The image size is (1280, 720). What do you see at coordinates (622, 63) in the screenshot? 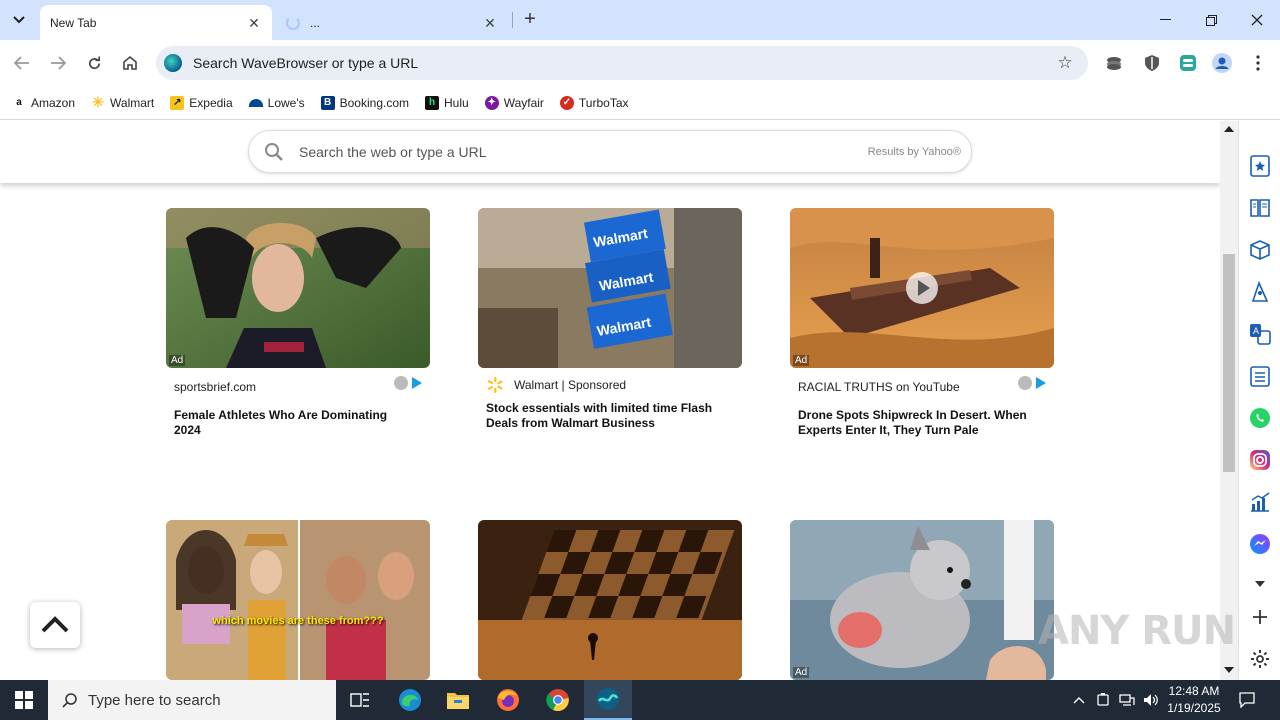
I see `address-bar: Search WaveBrowser or type a URL ☆` at bounding box center [622, 63].